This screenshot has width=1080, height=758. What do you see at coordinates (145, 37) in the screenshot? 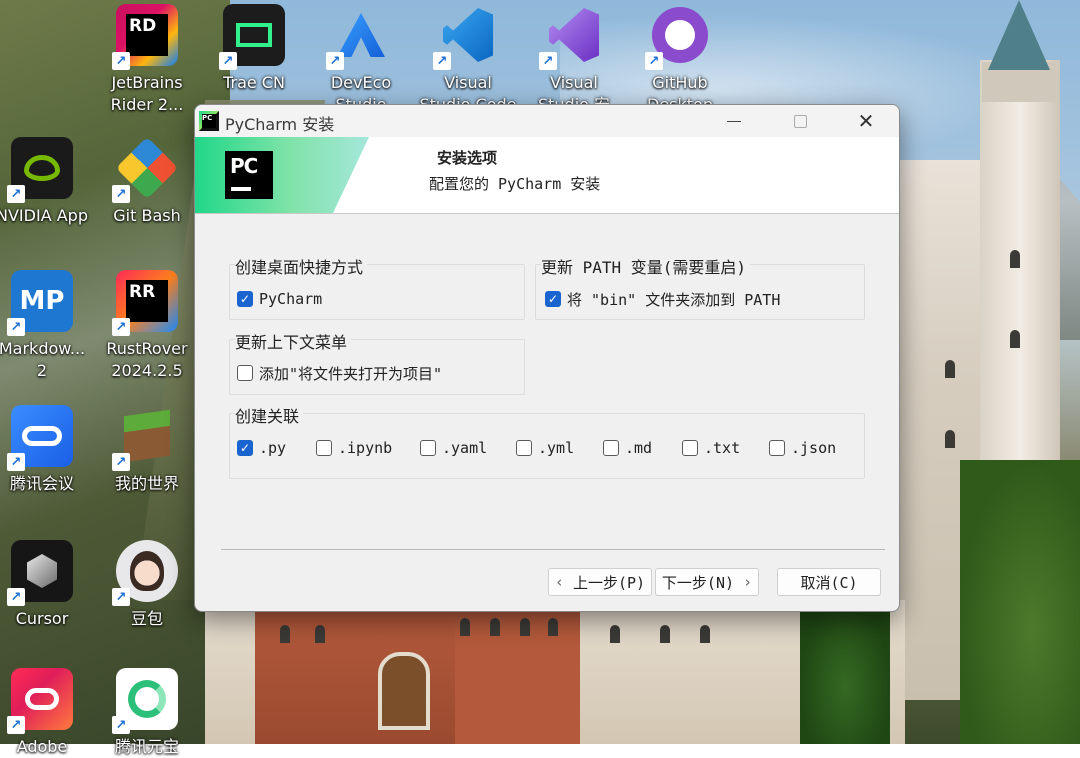
I see `rider-icon: RD ↗` at bounding box center [145, 37].